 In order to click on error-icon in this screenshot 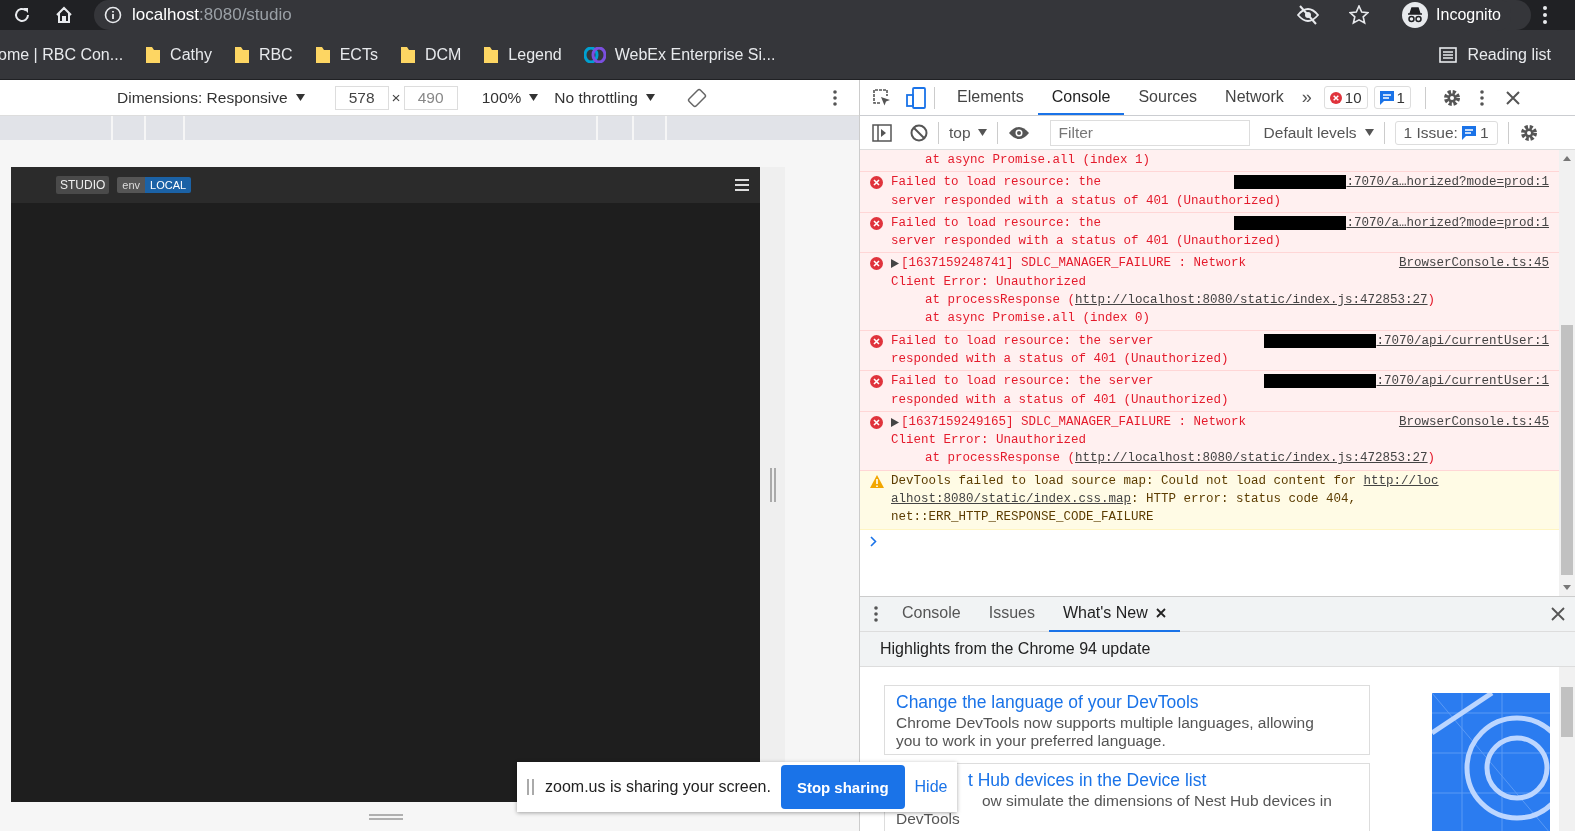, I will do `click(876, 341)`.